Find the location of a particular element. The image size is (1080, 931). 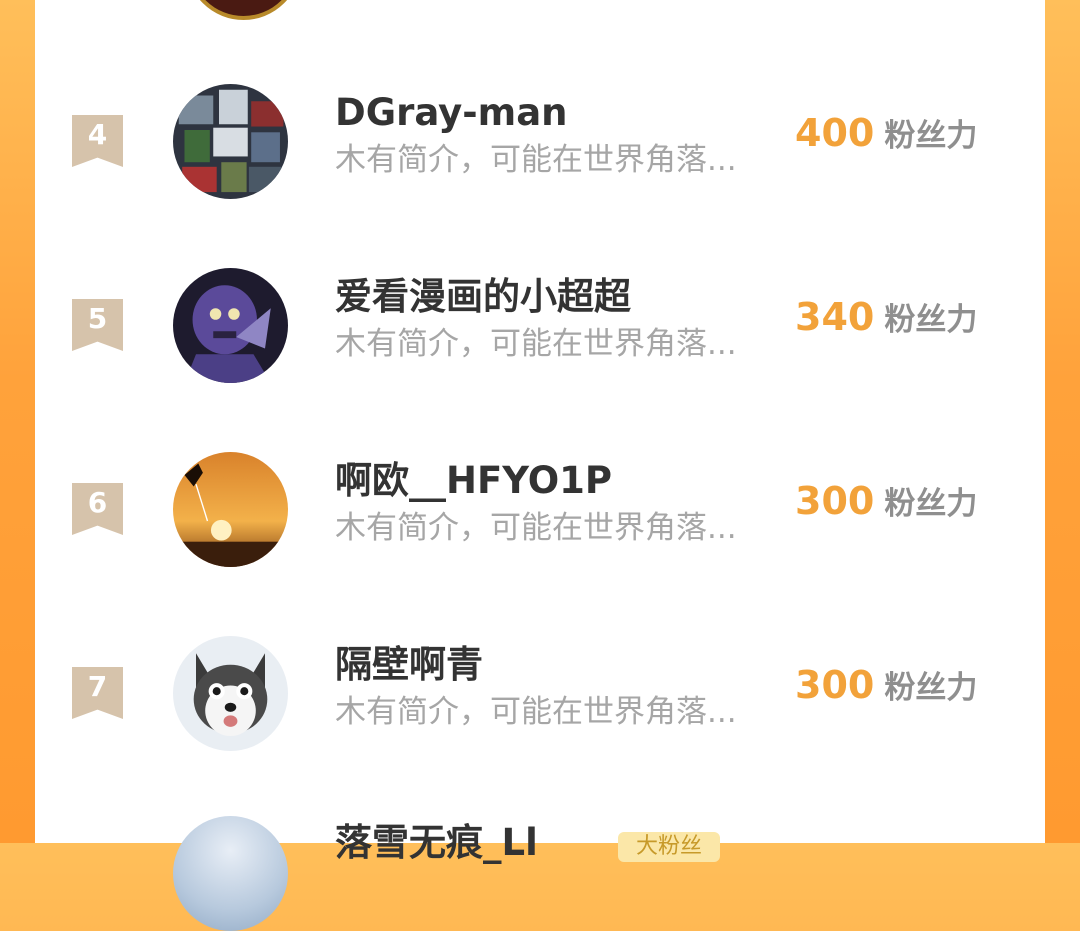

user-name-partial: 落雪无痕_Ll is located at coordinates (436, 843).